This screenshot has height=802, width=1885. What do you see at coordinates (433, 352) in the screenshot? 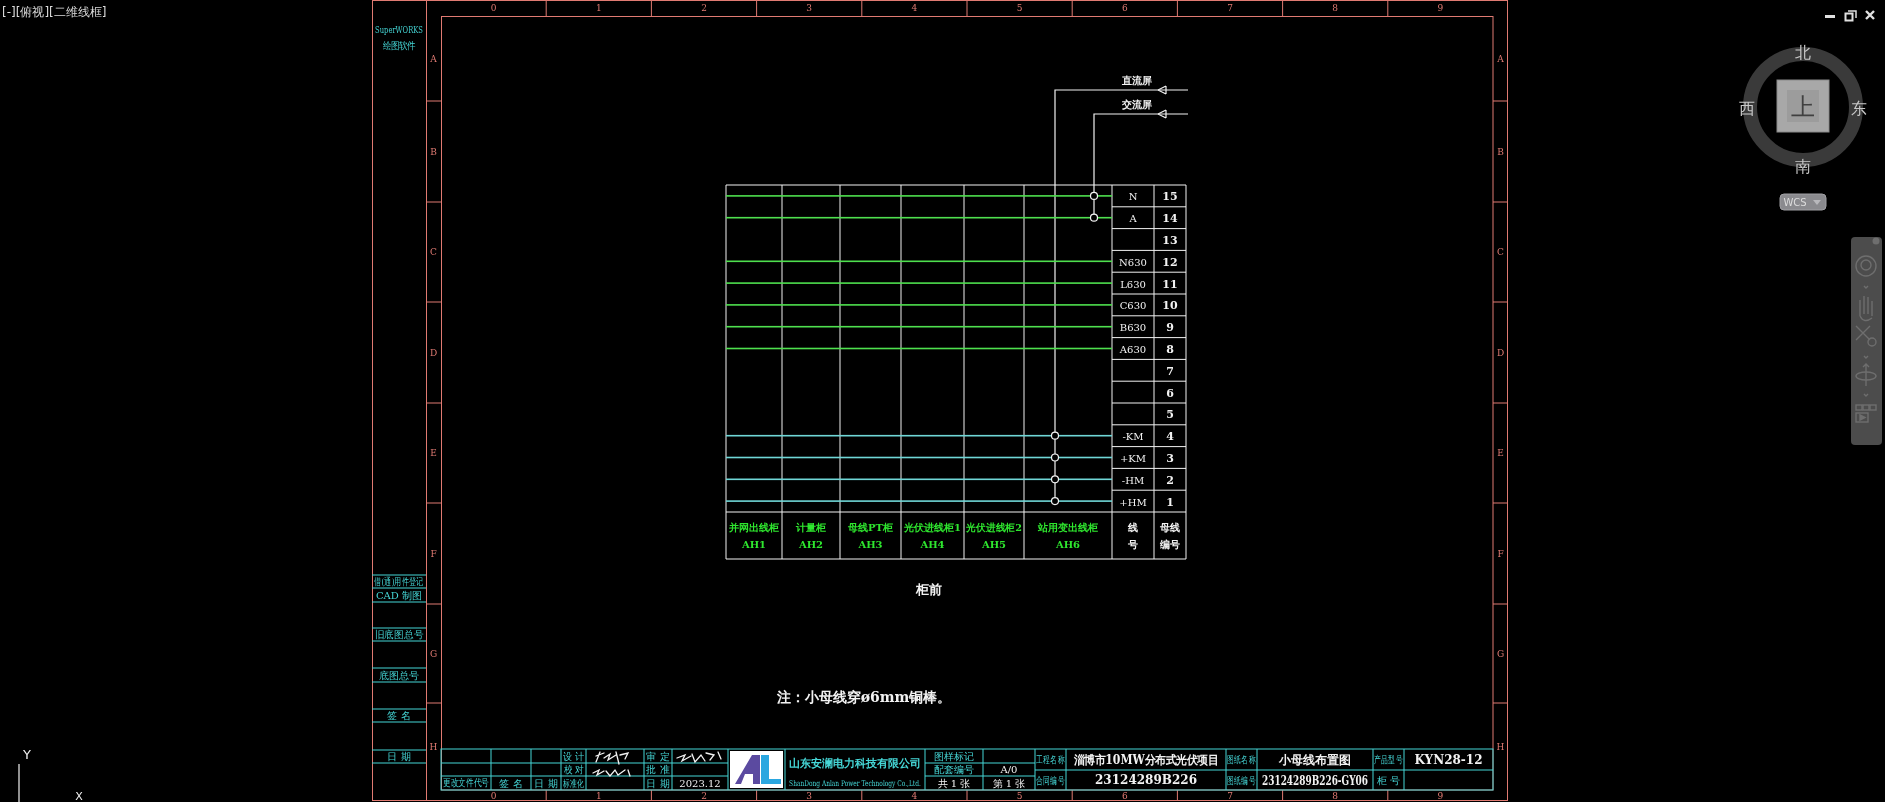
I see `grid-row-label: D` at bounding box center [433, 352].